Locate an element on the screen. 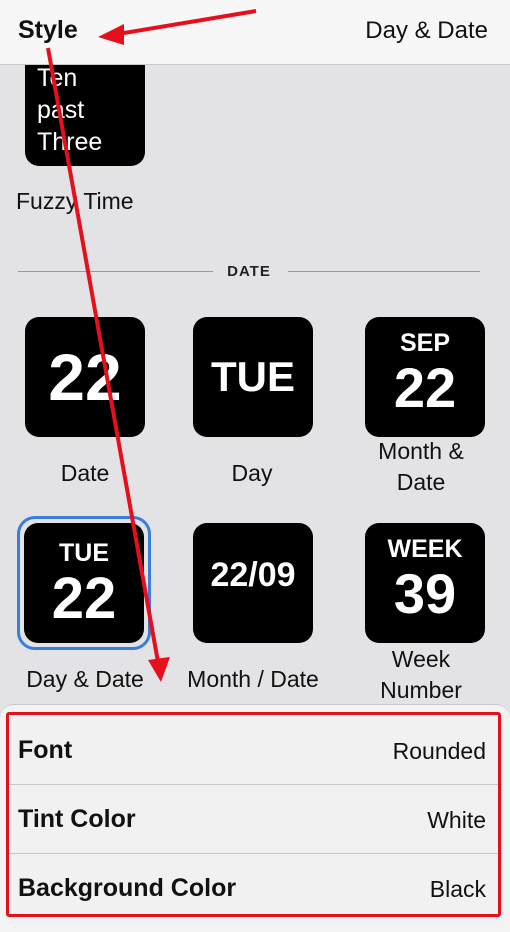 This screenshot has height=932, width=510. section-label: DATE is located at coordinates (249, 271).